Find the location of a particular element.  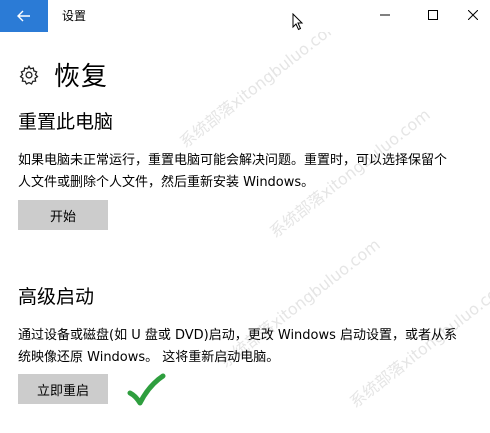

restart-now-button: 立即重启 is located at coordinates (63, 389).